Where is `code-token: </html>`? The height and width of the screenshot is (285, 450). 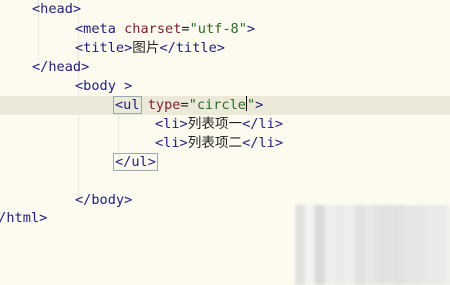
code-token: </html> is located at coordinates (24, 218).